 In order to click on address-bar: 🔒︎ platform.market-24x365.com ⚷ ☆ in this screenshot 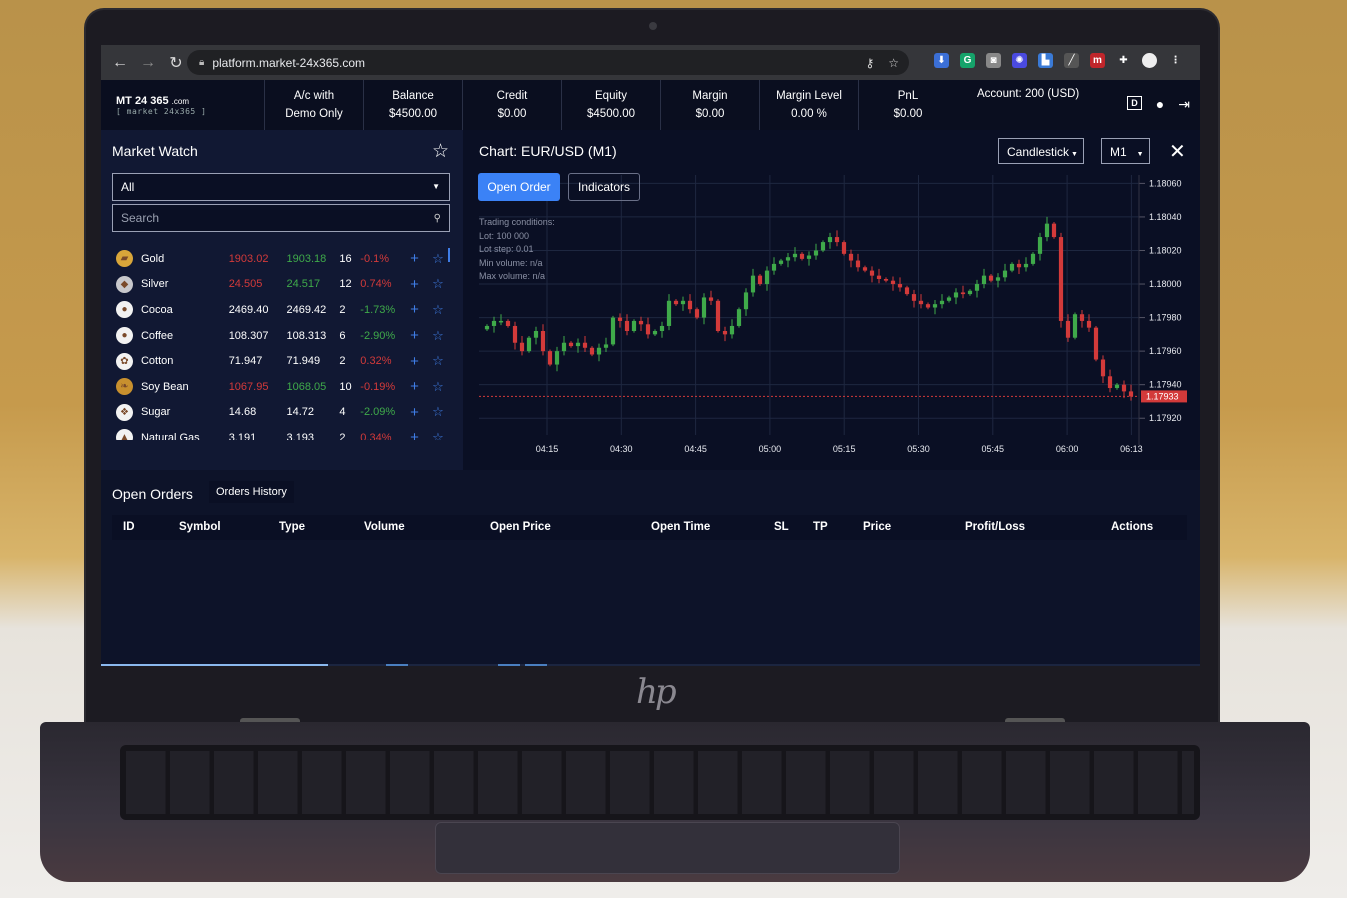, I will do `click(548, 62)`.